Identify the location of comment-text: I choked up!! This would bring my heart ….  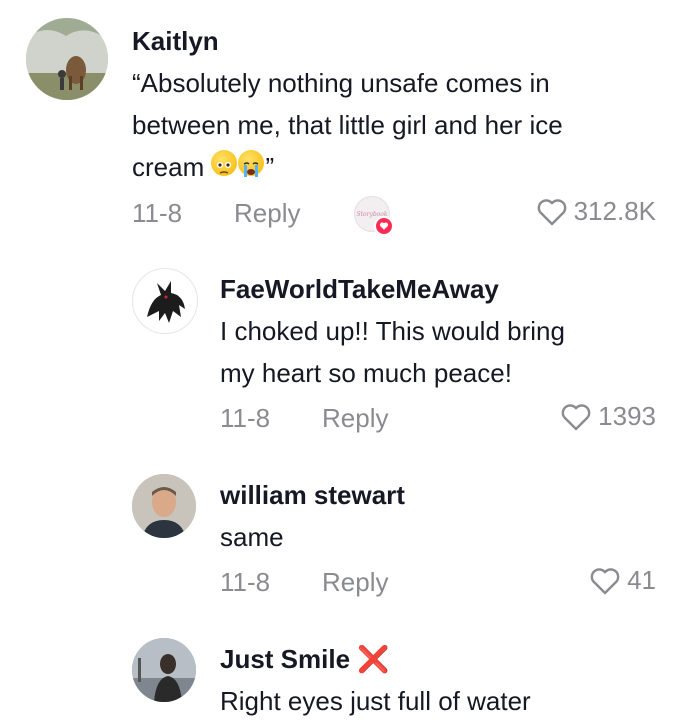
(440, 352).